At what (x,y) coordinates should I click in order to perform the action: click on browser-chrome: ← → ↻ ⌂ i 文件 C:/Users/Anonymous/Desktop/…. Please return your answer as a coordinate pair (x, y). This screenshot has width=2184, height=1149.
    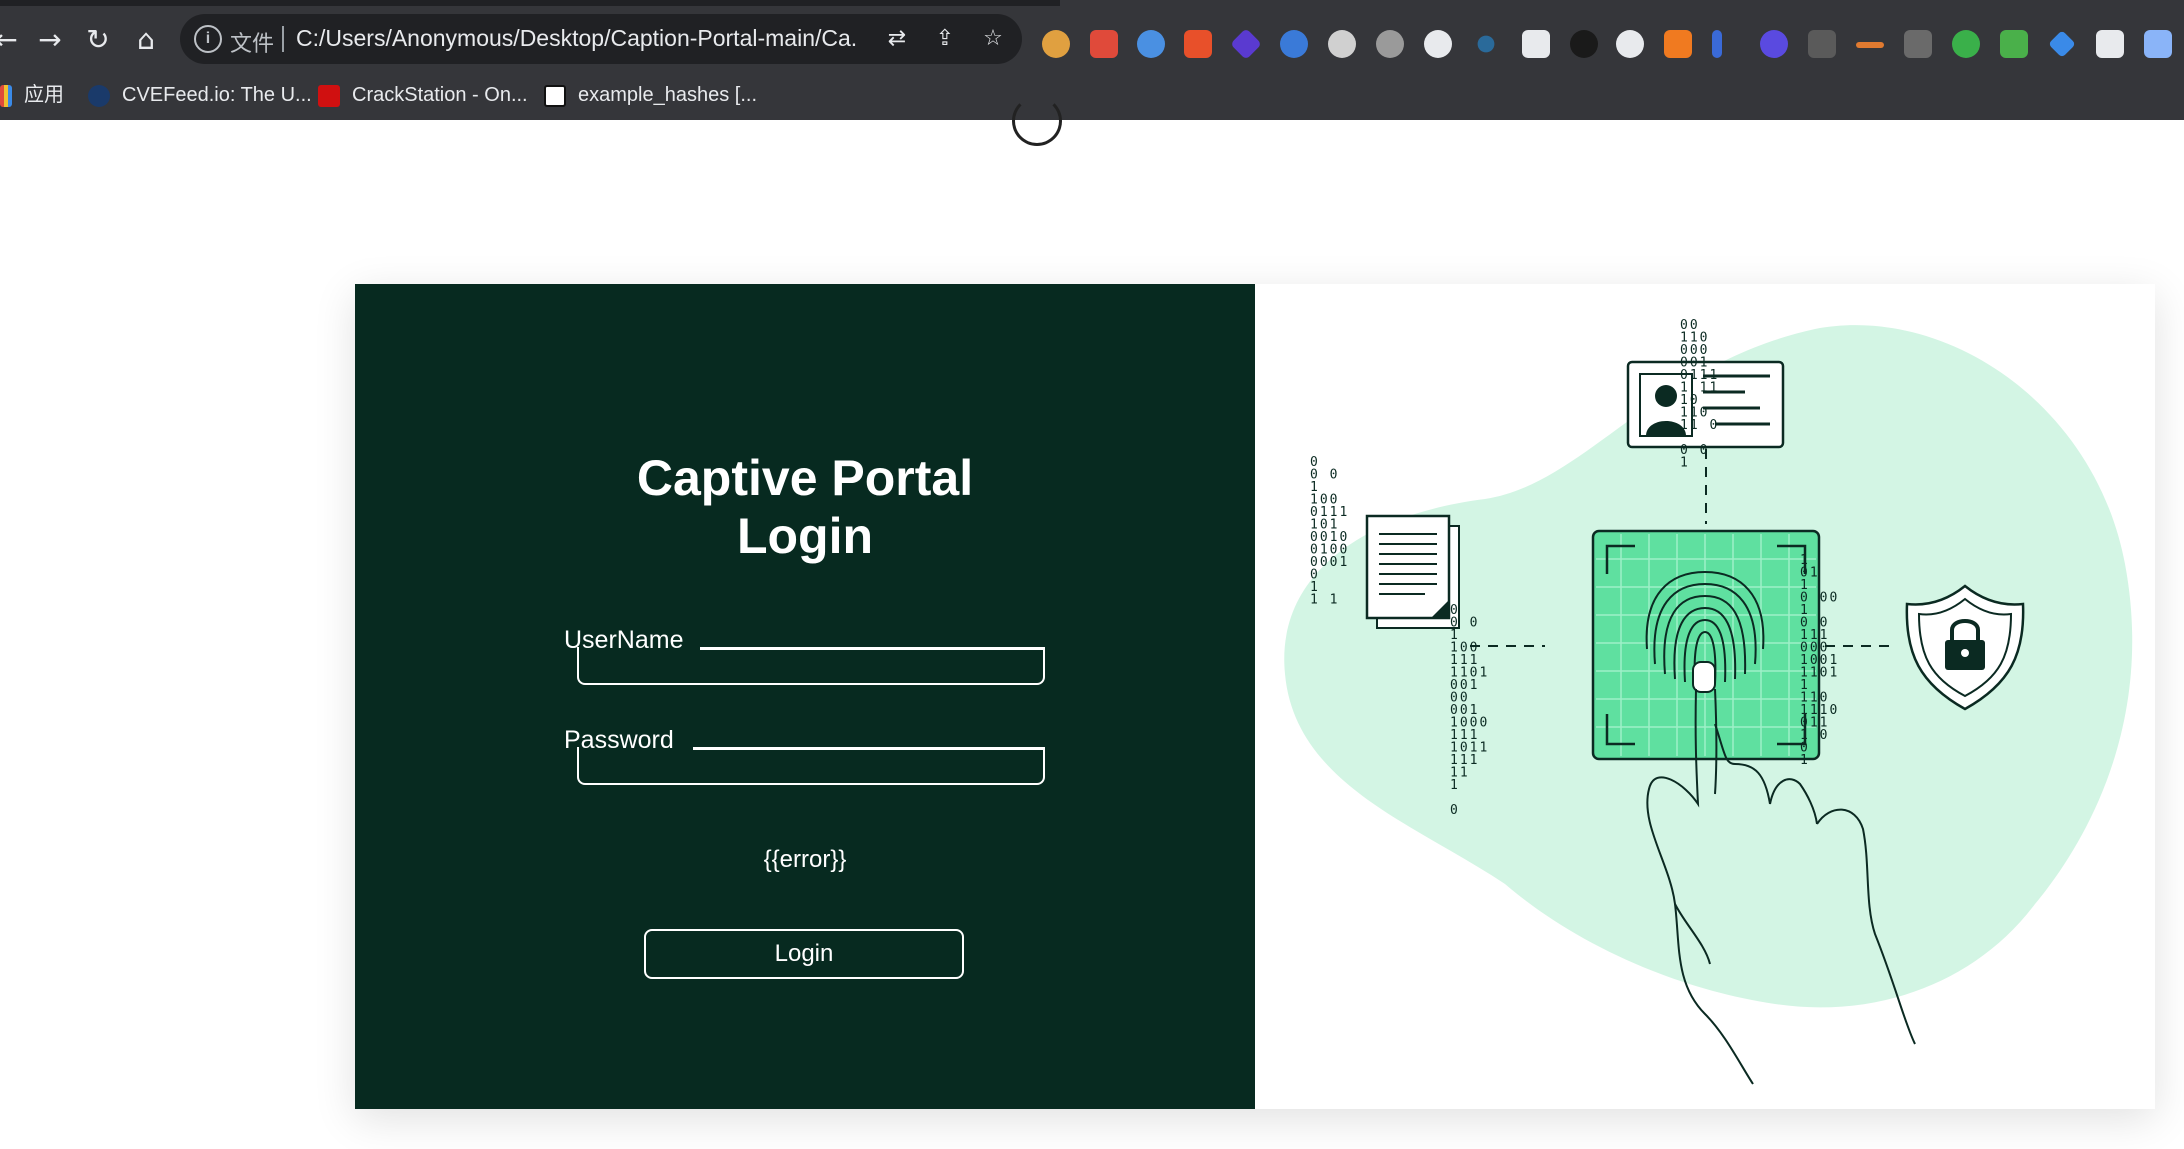
    Looking at the image, I should click on (1092, 60).